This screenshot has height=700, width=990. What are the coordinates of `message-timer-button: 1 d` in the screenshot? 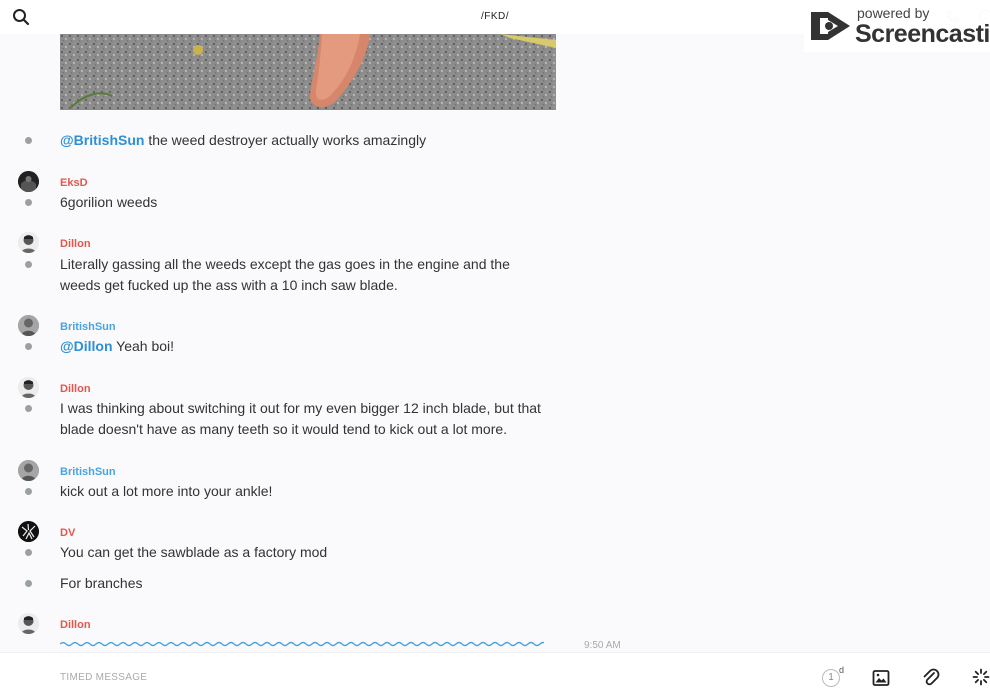 It's located at (833, 677).